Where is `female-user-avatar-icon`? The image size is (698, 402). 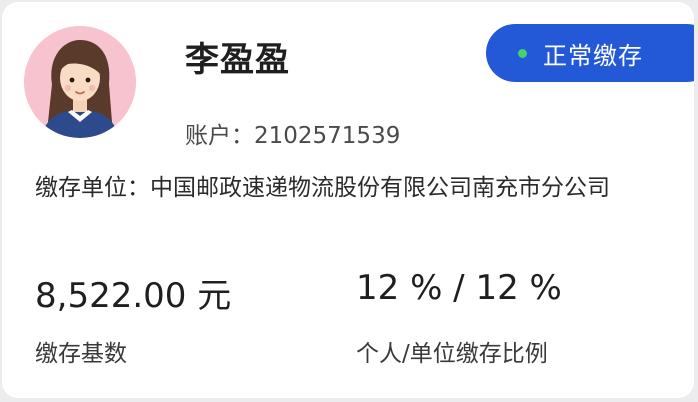 female-user-avatar-icon is located at coordinates (80, 82).